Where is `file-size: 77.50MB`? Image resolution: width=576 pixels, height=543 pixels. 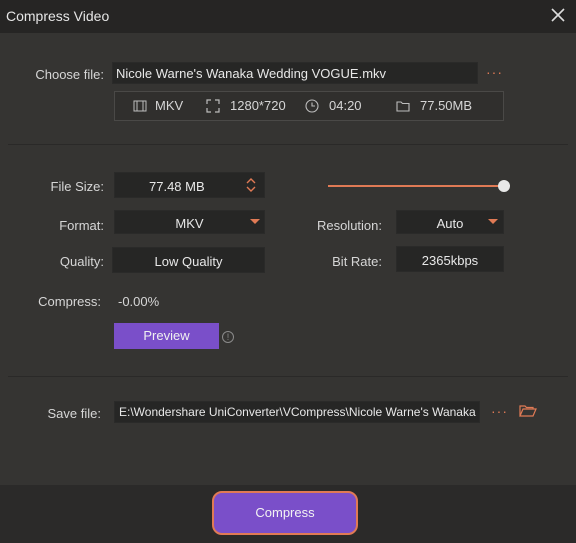
file-size: 77.50MB is located at coordinates (446, 105).